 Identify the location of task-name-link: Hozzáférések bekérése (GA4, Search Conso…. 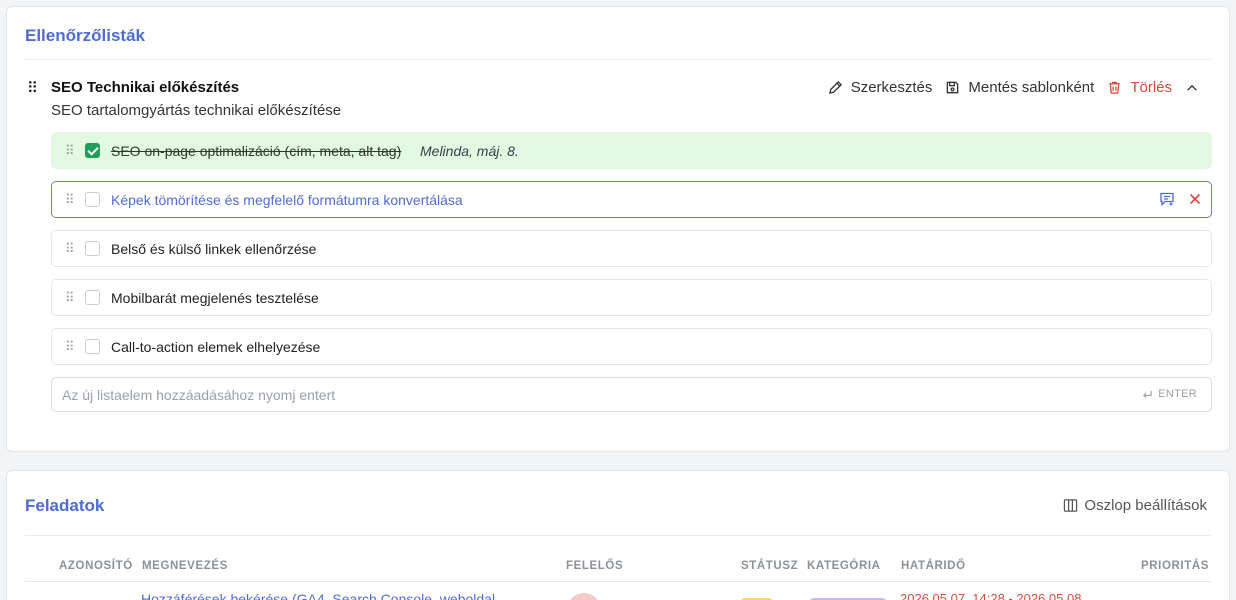
(318, 595).